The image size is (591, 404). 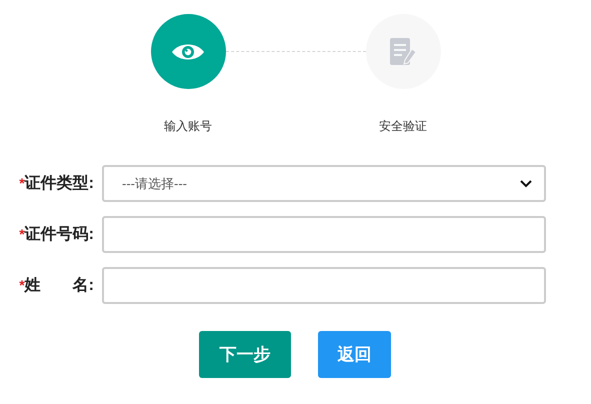 I want to click on document-pencil-icon, so click(x=403, y=51).